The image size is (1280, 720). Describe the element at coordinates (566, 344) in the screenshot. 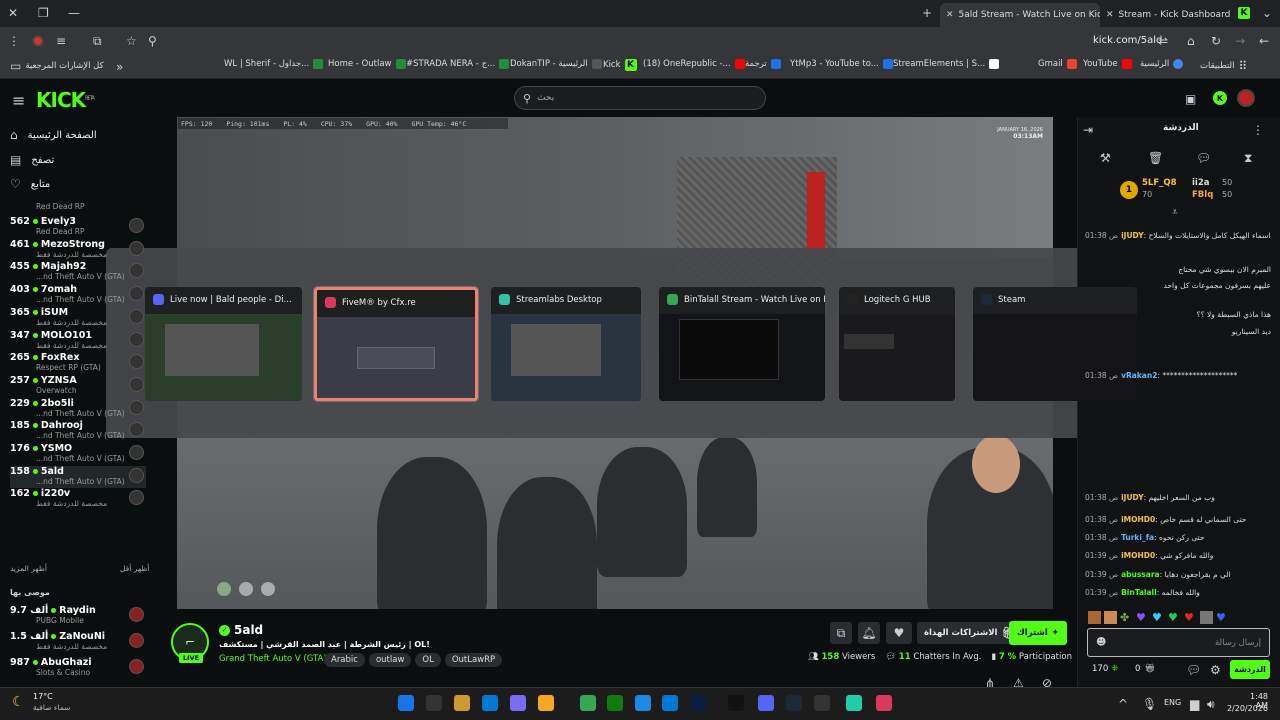

I see `switcher-window: Streamlabs Desktop` at that location.